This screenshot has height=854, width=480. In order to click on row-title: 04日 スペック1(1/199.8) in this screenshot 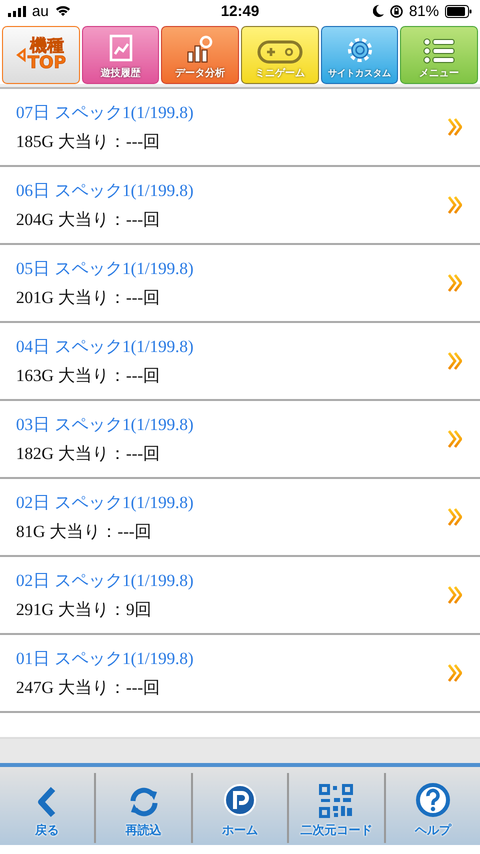, I will do `click(105, 347)`.